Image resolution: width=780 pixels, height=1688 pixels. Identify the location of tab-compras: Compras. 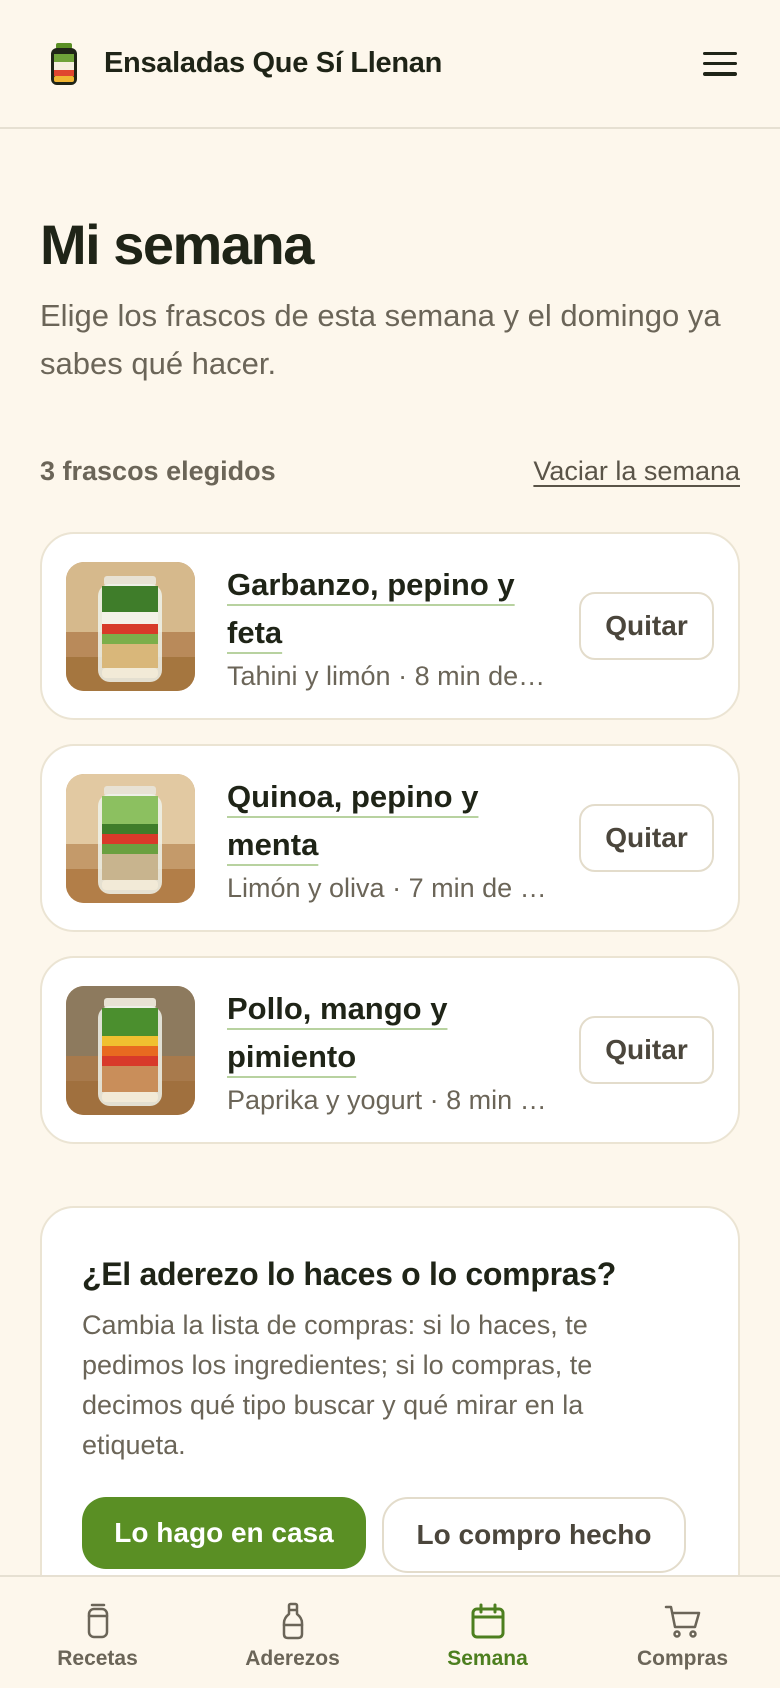
(682, 1632).